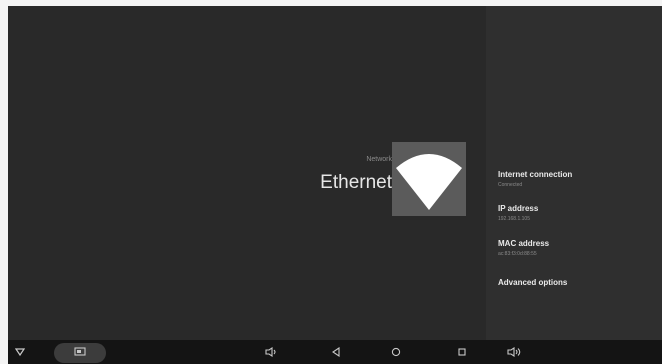  I want to click on system-navigation-bar, so click(335, 352).